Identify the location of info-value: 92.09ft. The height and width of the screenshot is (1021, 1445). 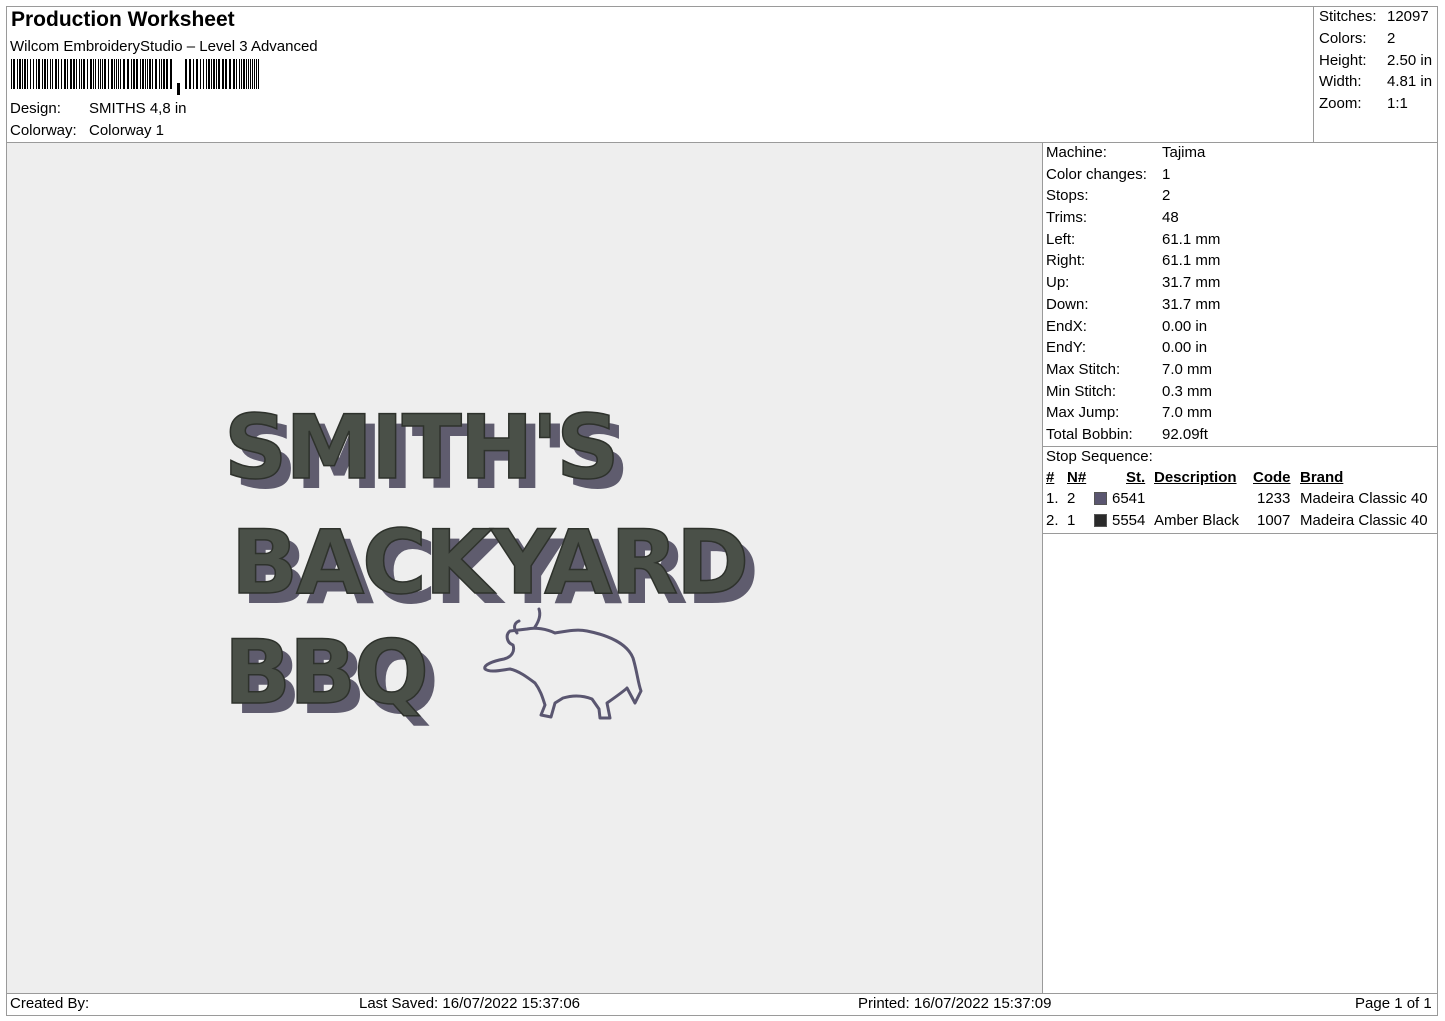
(1185, 434).